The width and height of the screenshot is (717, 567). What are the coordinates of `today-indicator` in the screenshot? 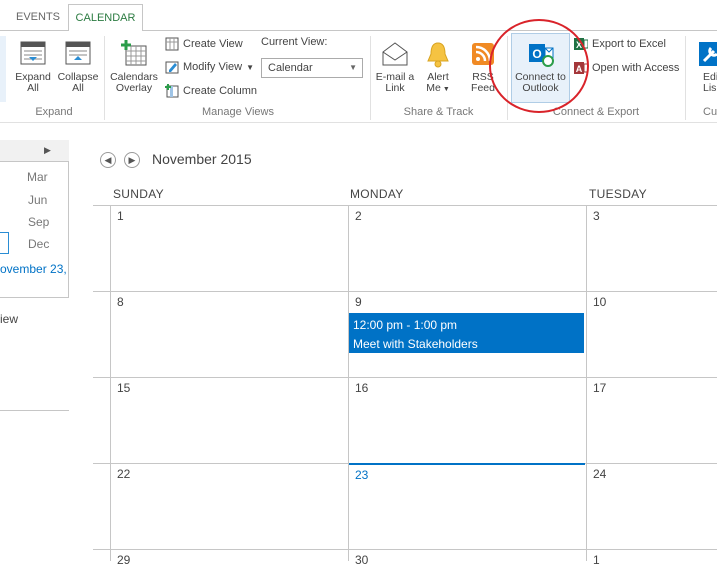 It's located at (467, 464).